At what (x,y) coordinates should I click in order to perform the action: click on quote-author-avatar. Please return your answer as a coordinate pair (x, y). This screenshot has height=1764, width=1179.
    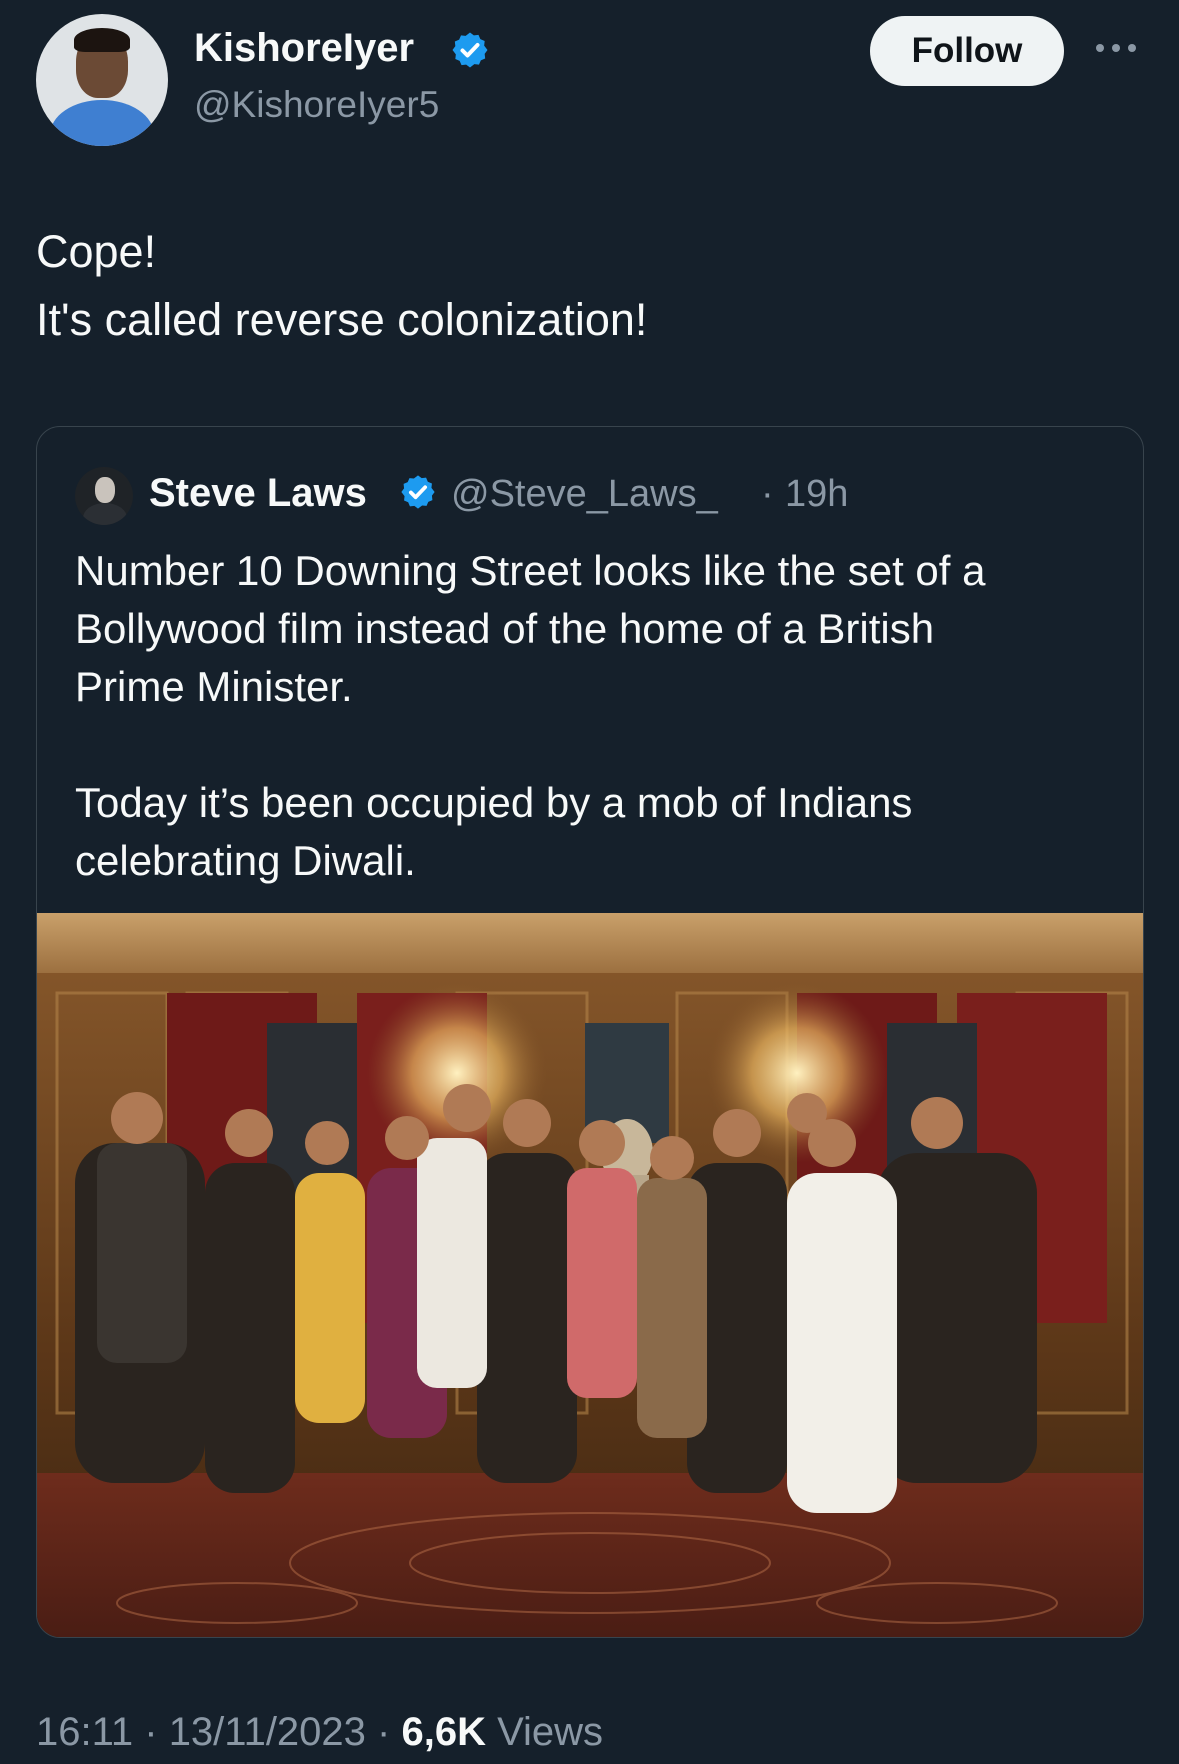
    Looking at the image, I should click on (104, 496).